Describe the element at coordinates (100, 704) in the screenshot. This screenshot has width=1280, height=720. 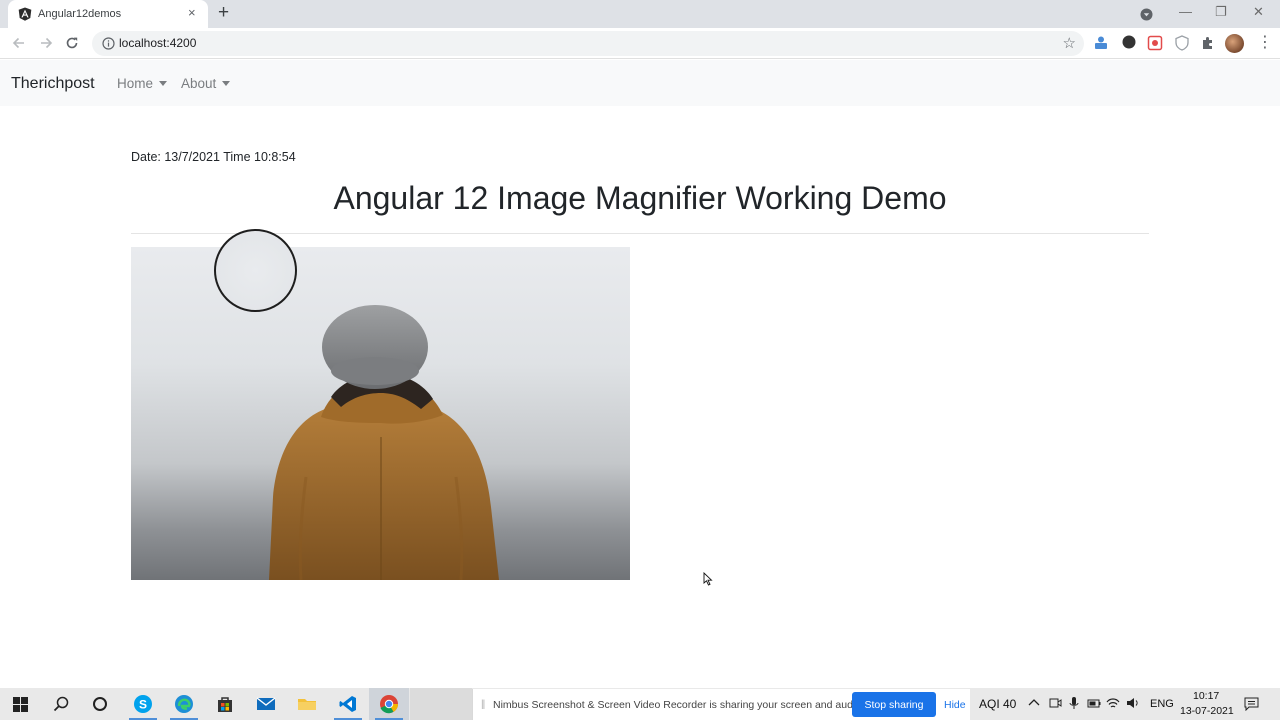
I see `cortana-icon` at that location.